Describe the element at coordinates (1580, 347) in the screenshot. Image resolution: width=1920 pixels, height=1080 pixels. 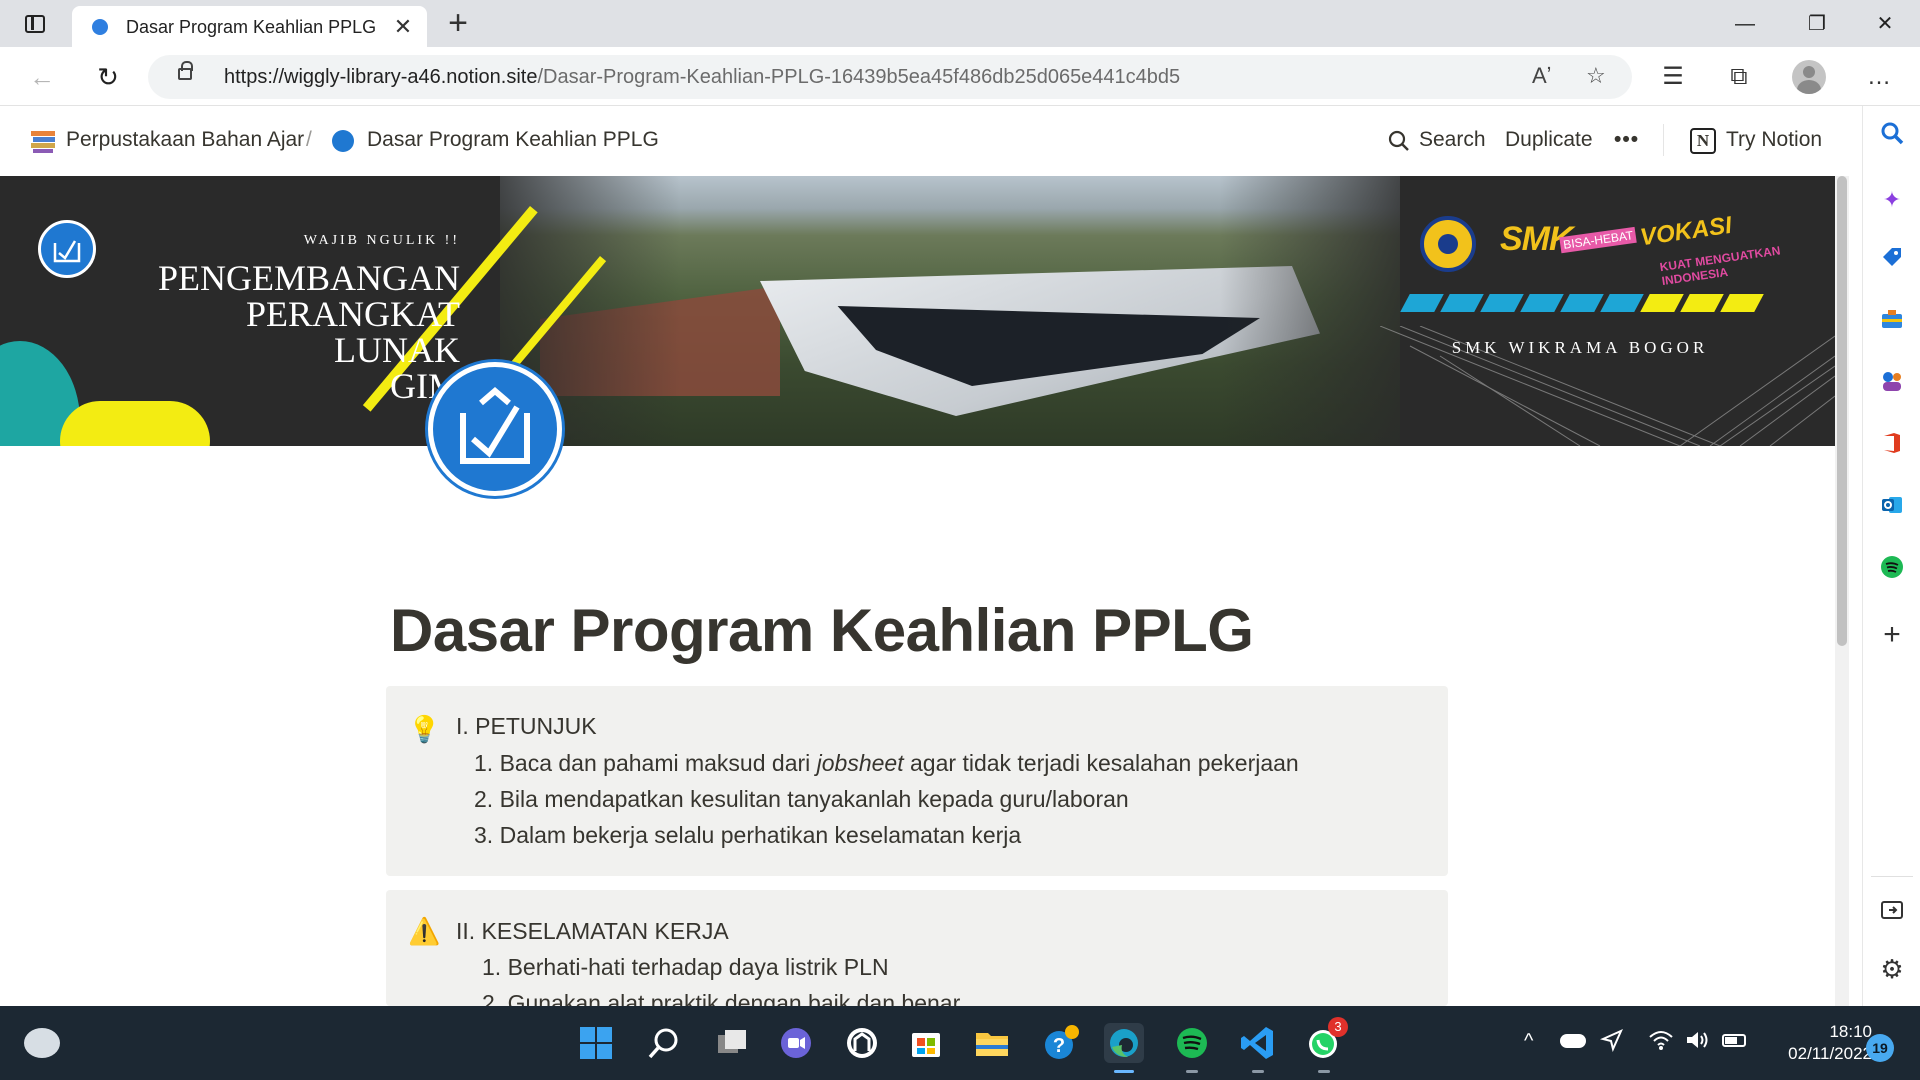
I see `school-name: SMK WIKRAMA BOGOR` at that location.